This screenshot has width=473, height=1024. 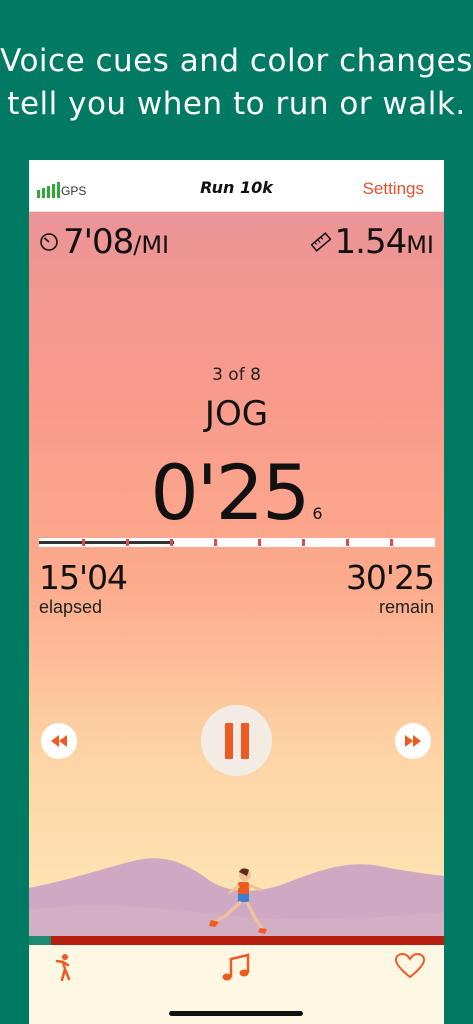 What do you see at coordinates (420, 245) in the screenshot?
I see `distance-unit: MI` at bounding box center [420, 245].